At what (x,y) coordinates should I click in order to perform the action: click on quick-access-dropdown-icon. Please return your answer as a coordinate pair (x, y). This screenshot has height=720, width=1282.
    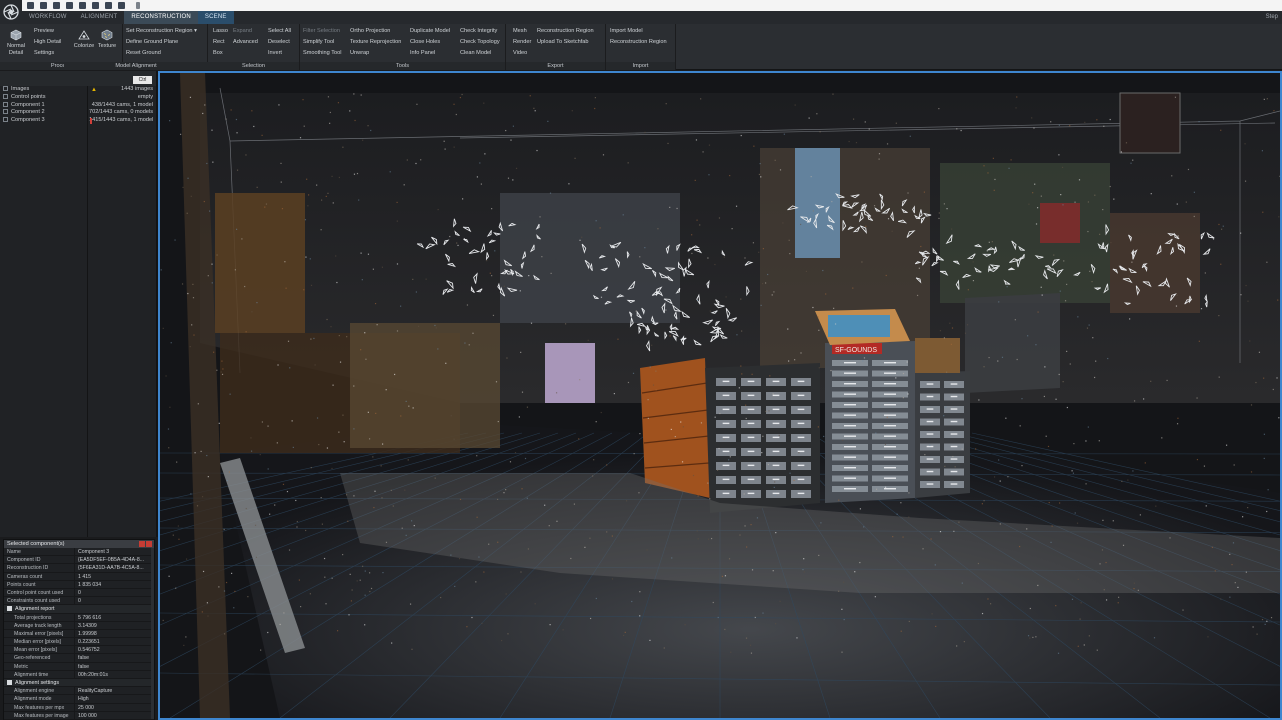
    Looking at the image, I should click on (138, 5).